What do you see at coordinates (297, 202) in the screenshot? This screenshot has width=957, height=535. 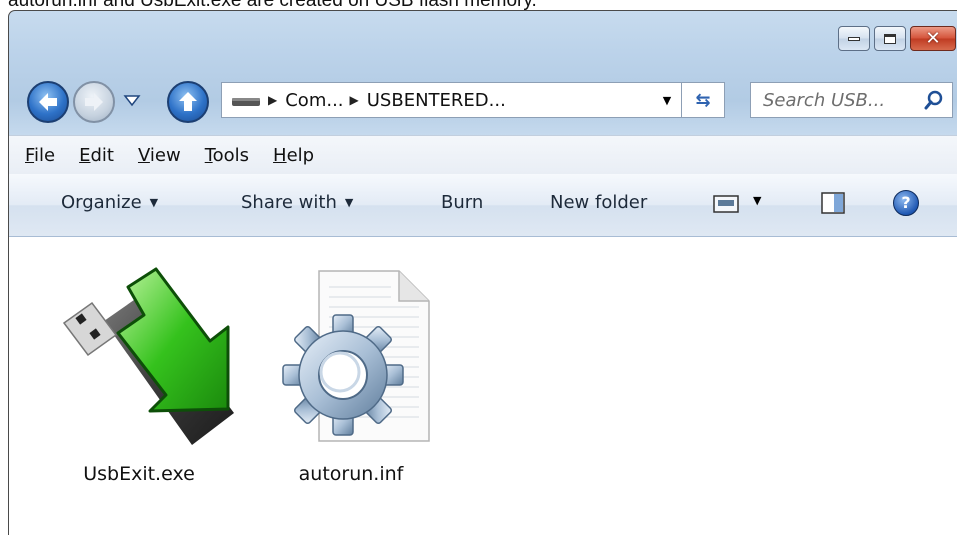 I see `share-with-button: Share with ▼` at bounding box center [297, 202].